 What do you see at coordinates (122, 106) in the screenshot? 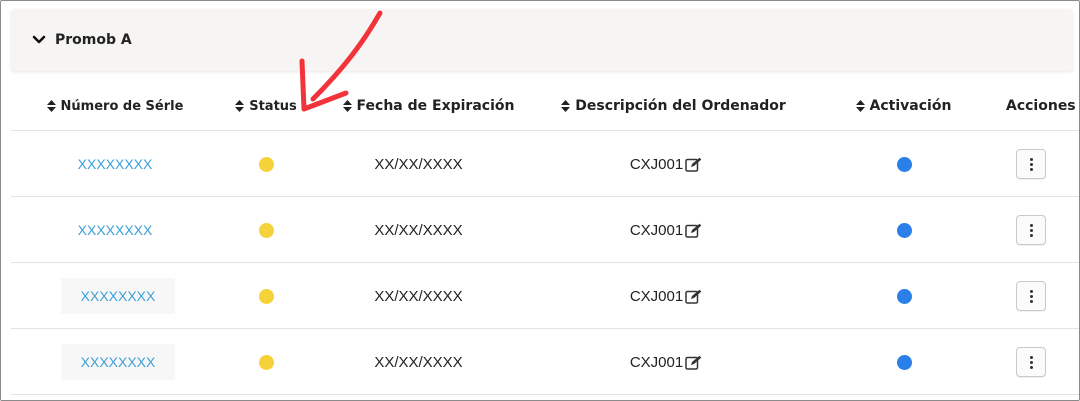
I see `column-header-label: Número de Sérle` at bounding box center [122, 106].